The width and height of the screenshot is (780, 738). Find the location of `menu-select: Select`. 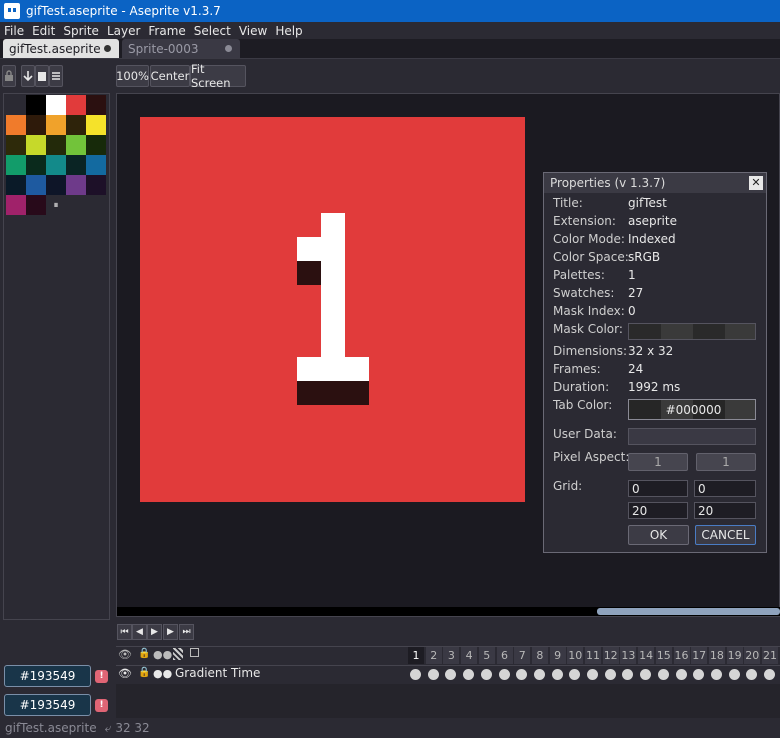

menu-select: Select is located at coordinates (212, 31).